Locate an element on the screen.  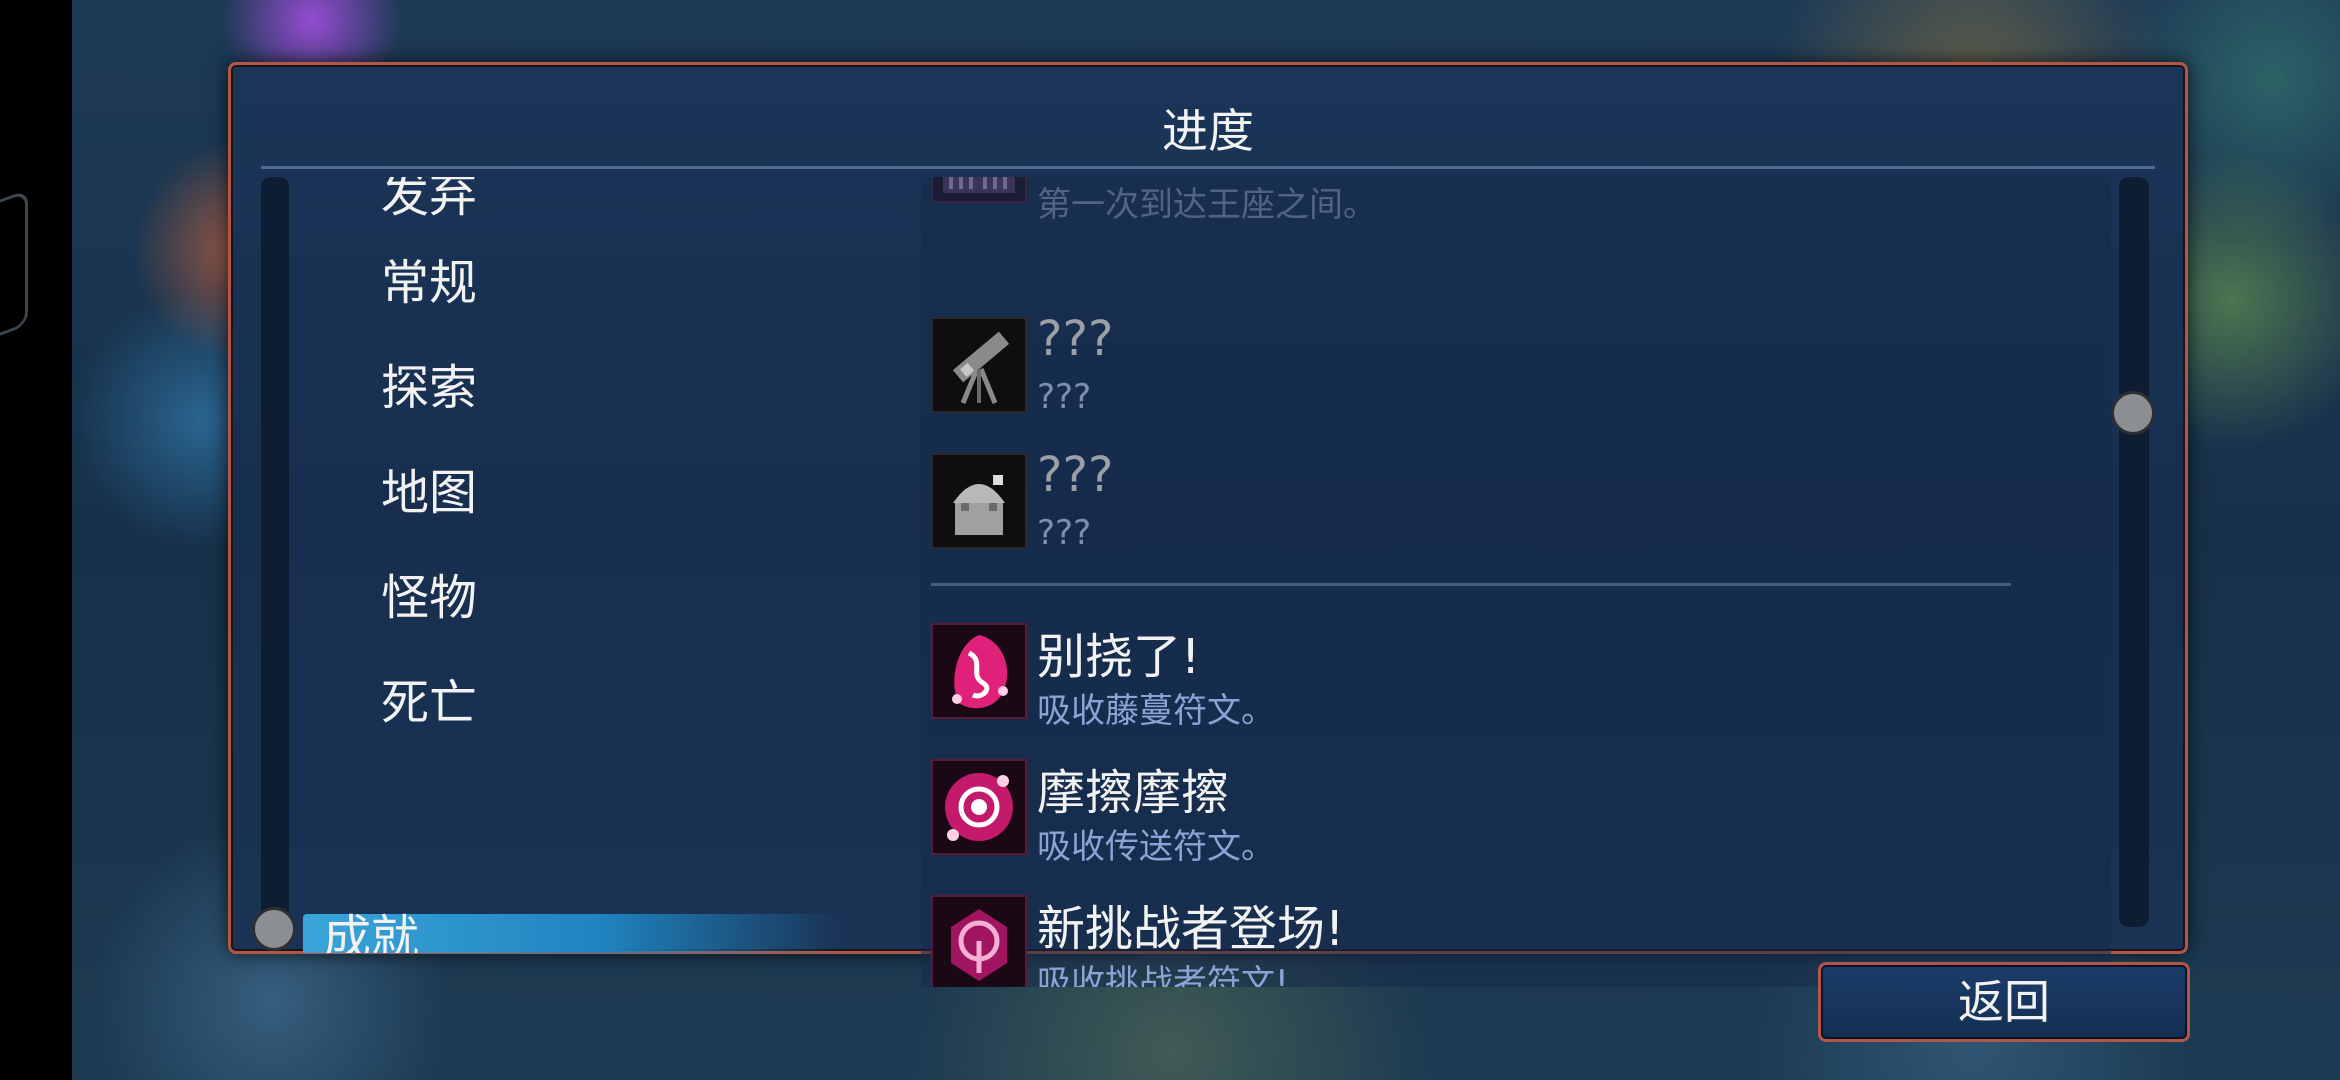
achievement-description: 吸收挑战者符文! is located at coordinates (1163, 975).